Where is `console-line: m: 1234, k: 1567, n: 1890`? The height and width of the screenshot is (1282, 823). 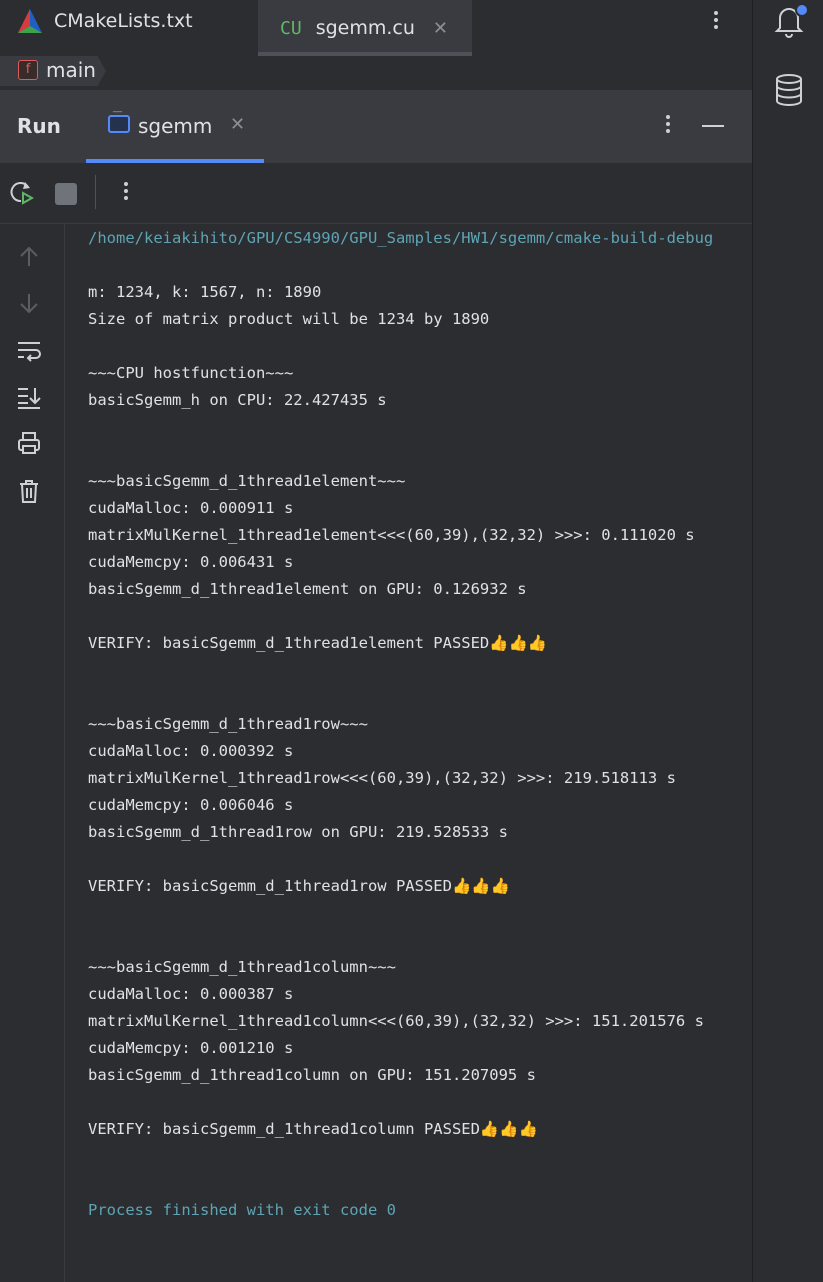
console-line: m: 1234, k: 1567, n: 1890 is located at coordinates (205, 292).